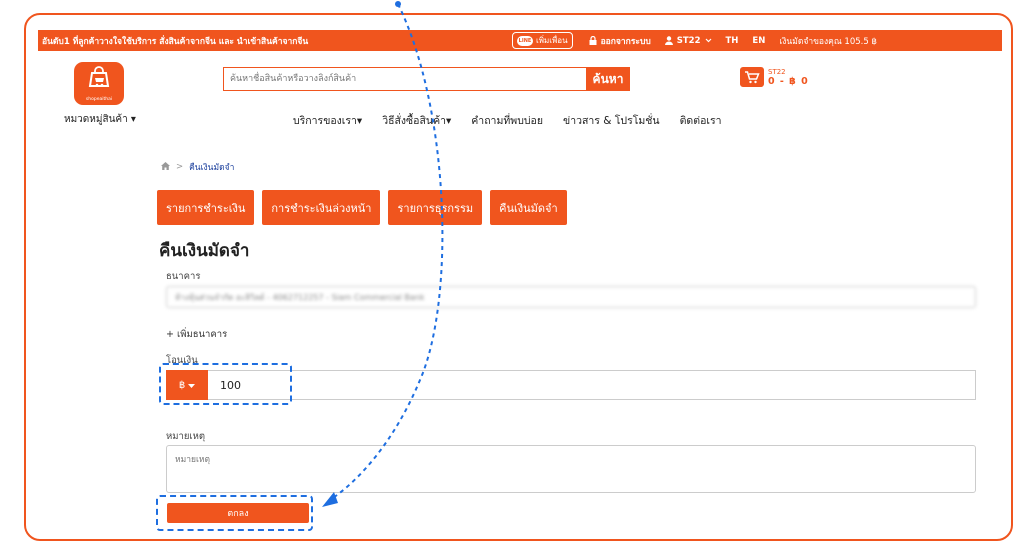  What do you see at coordinates (571, 469) in the screenshot?
I see `note-textarea` at bounding box center [571, 469].